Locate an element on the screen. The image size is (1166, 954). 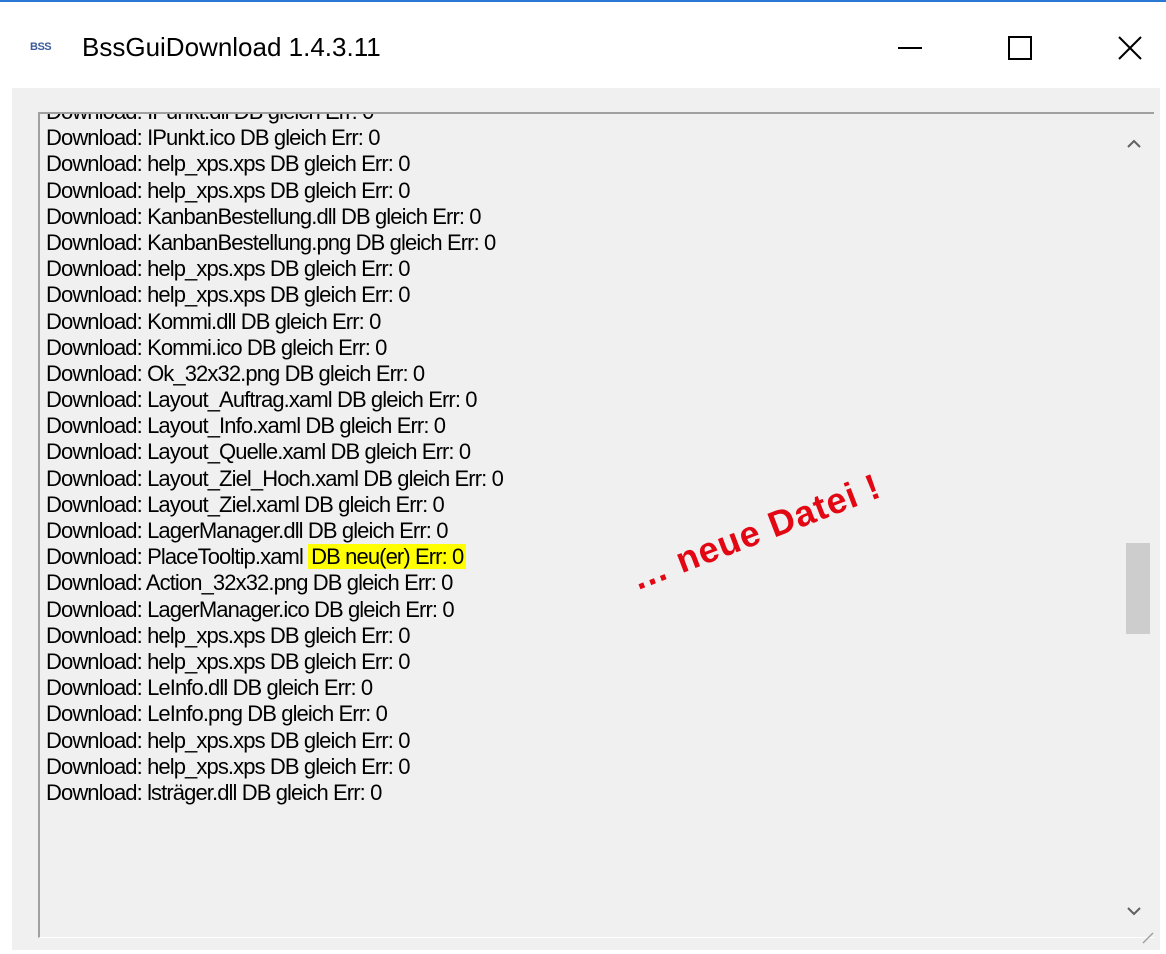
log-row: Download: Ok_32x32.png DB gleich Err: 0 is located at coordinates (576, 374).